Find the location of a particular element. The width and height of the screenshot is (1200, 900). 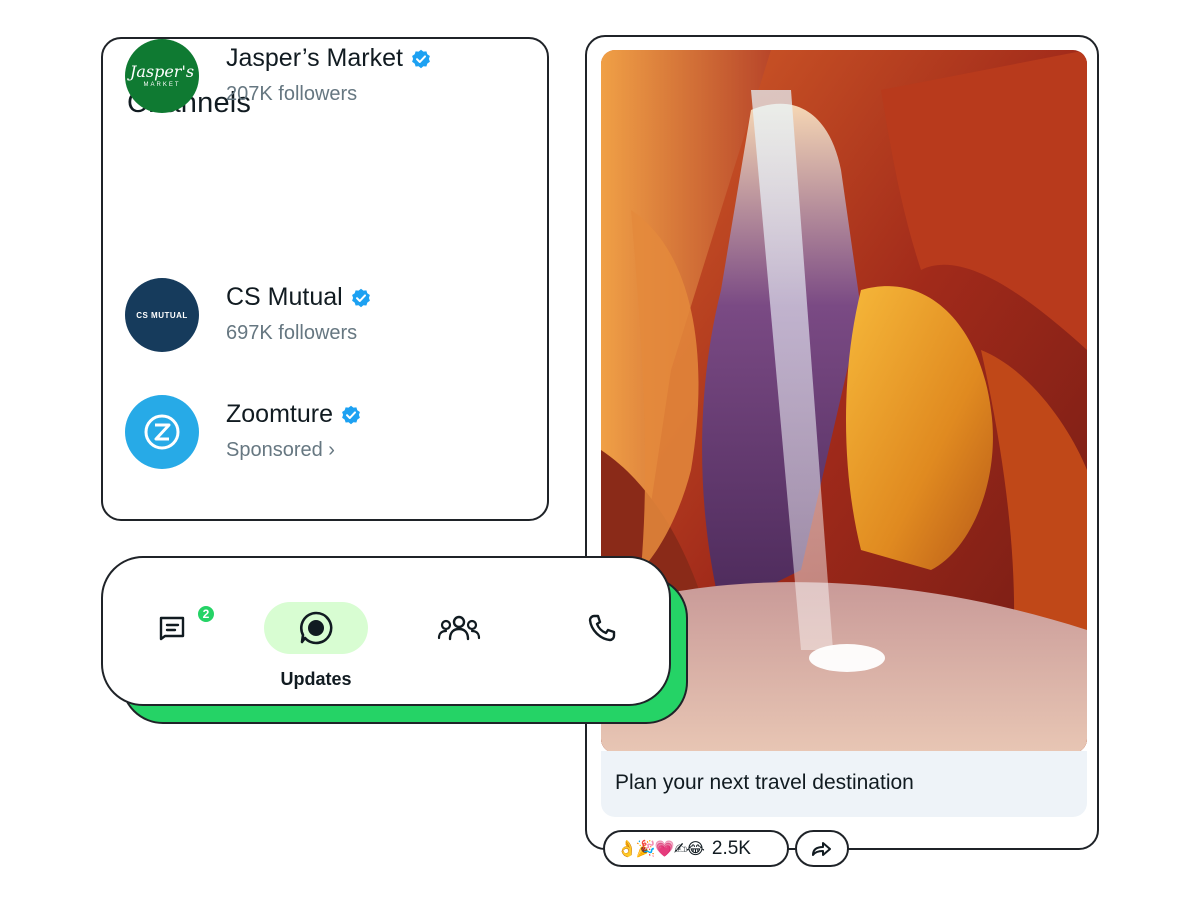

channel-name-text: Zoomture is located at coordinates (279, 414).